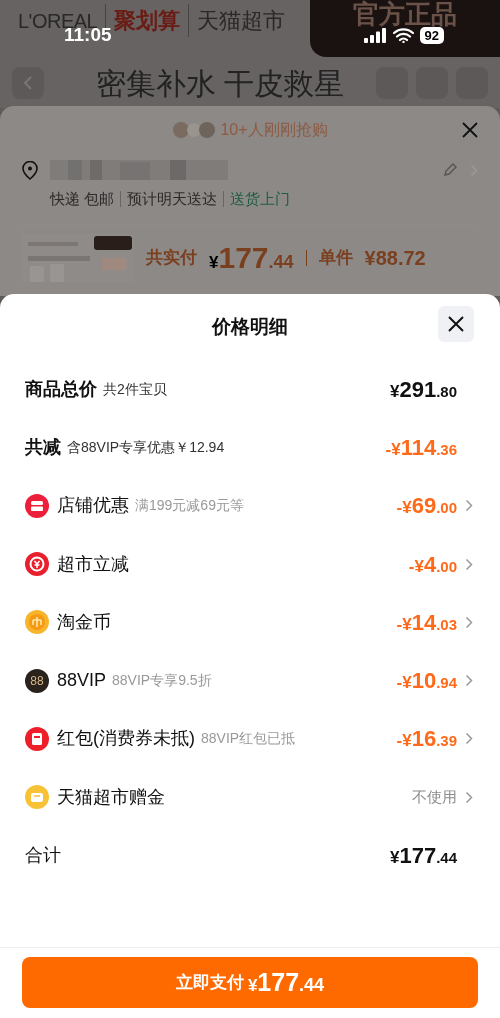 The height and width of the screenshot is (1018, 500). What do you see at coordinates (162, 681) in the screenshot?
I see `row-note: 88VIP专享9.5折` at bounding box center [162, 681].